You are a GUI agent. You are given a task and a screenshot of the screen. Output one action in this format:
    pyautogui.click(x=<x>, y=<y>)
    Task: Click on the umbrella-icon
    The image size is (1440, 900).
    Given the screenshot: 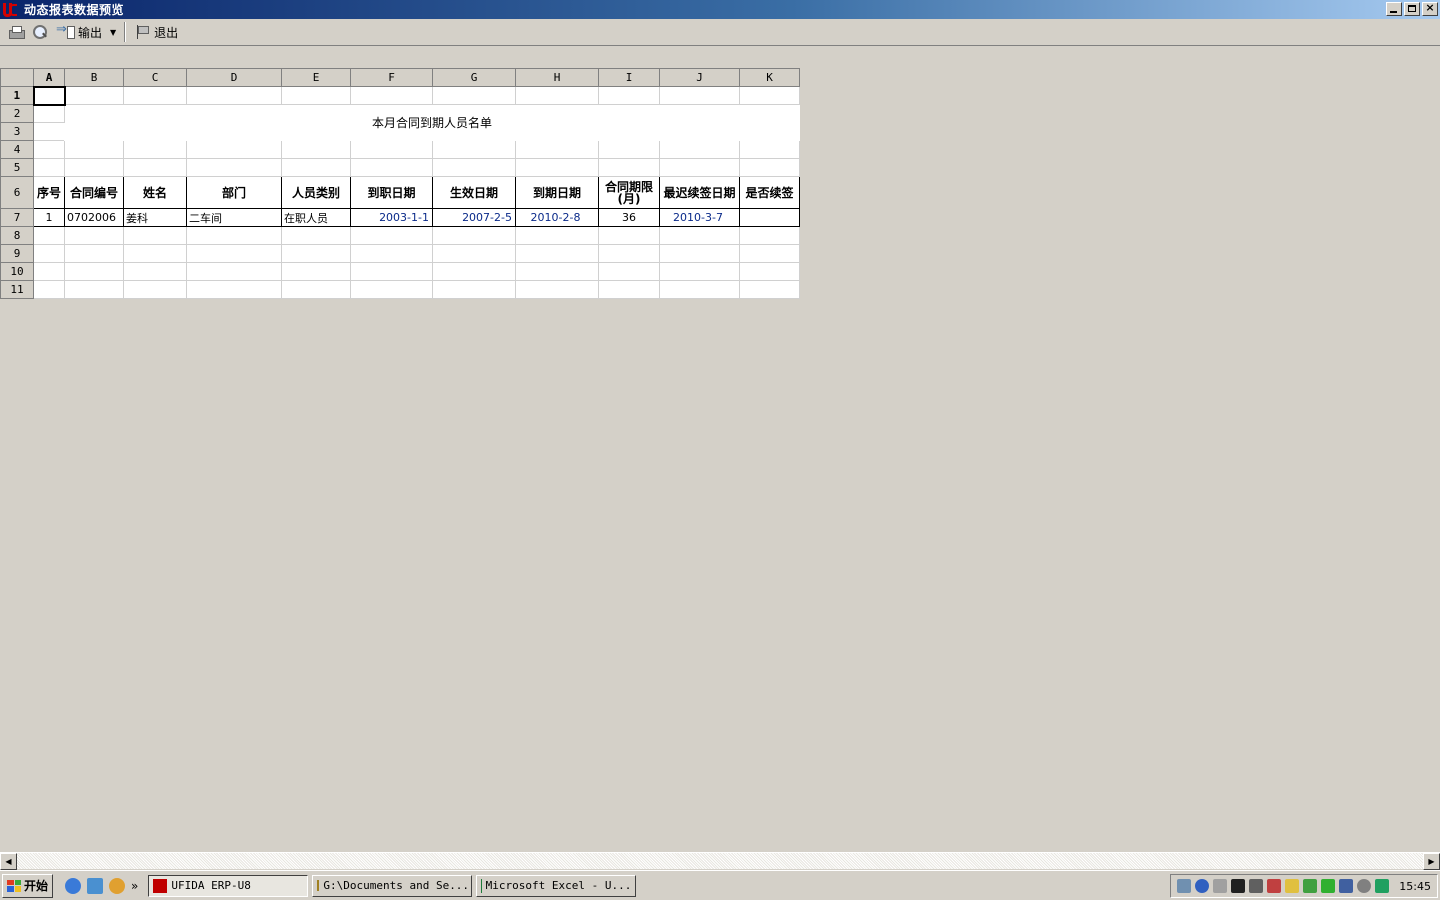 What is the action you would take?
    pyautogui.click(x=1382, y=886)
    